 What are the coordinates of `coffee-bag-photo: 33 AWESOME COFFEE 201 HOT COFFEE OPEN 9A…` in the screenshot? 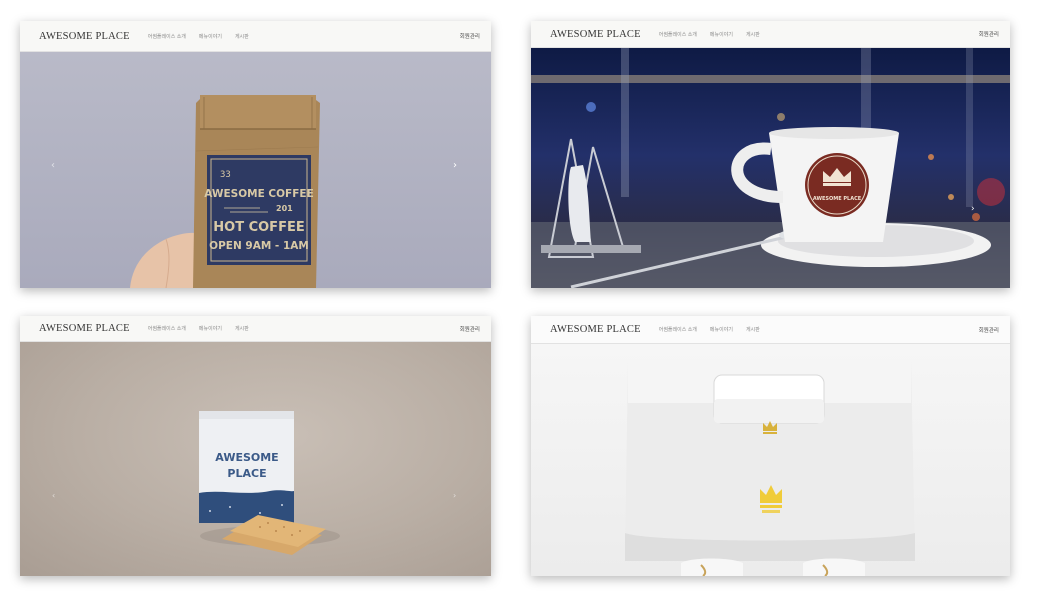 It's located at (225, 191).